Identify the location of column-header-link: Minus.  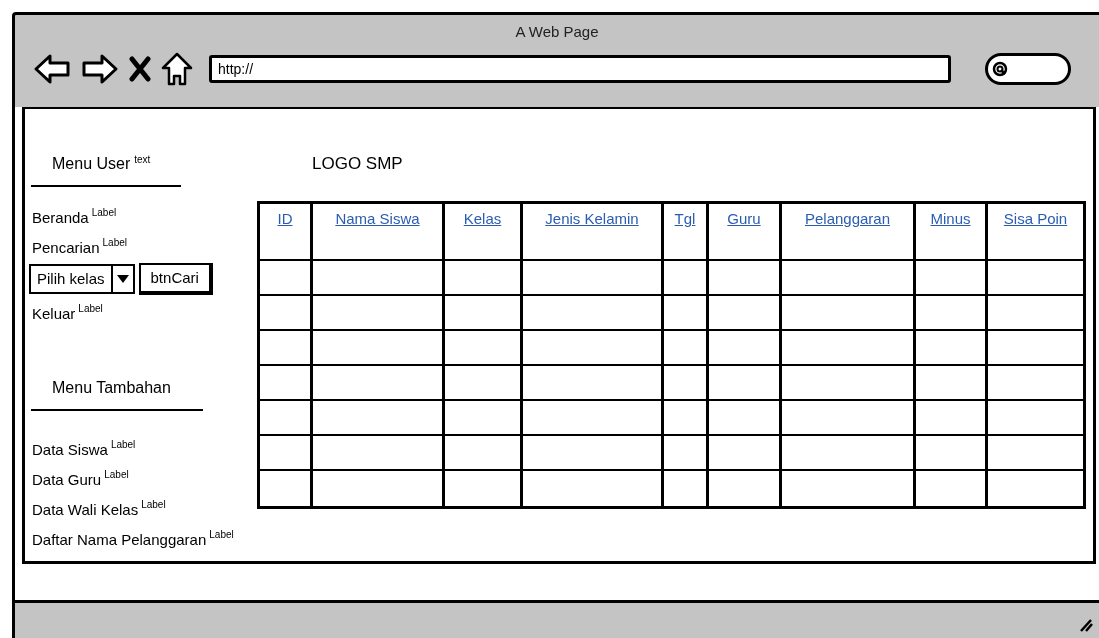
(950, 219).